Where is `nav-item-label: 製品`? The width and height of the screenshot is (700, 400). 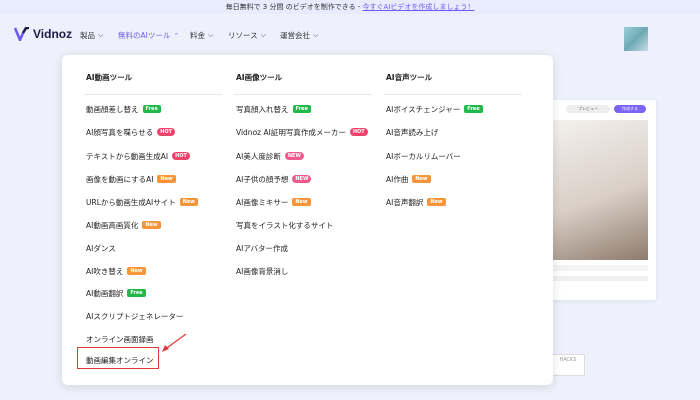
nav-item-label: 製品 is located at coordinates (87, 35).